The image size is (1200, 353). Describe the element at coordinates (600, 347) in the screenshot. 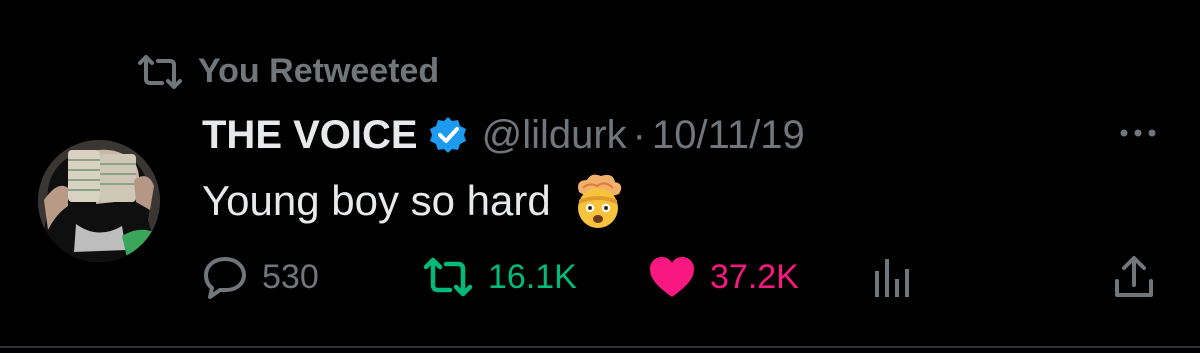

I see `divider` at that location.